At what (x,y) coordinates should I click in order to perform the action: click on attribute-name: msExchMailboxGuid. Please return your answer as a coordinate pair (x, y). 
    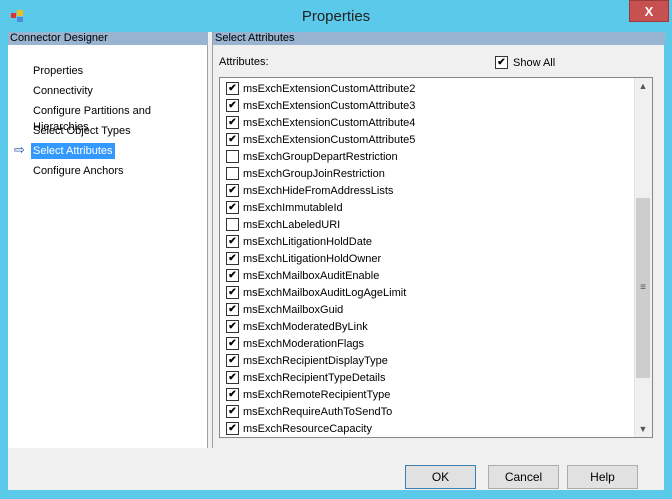
    Looking at the image, I should click on (293, 309).